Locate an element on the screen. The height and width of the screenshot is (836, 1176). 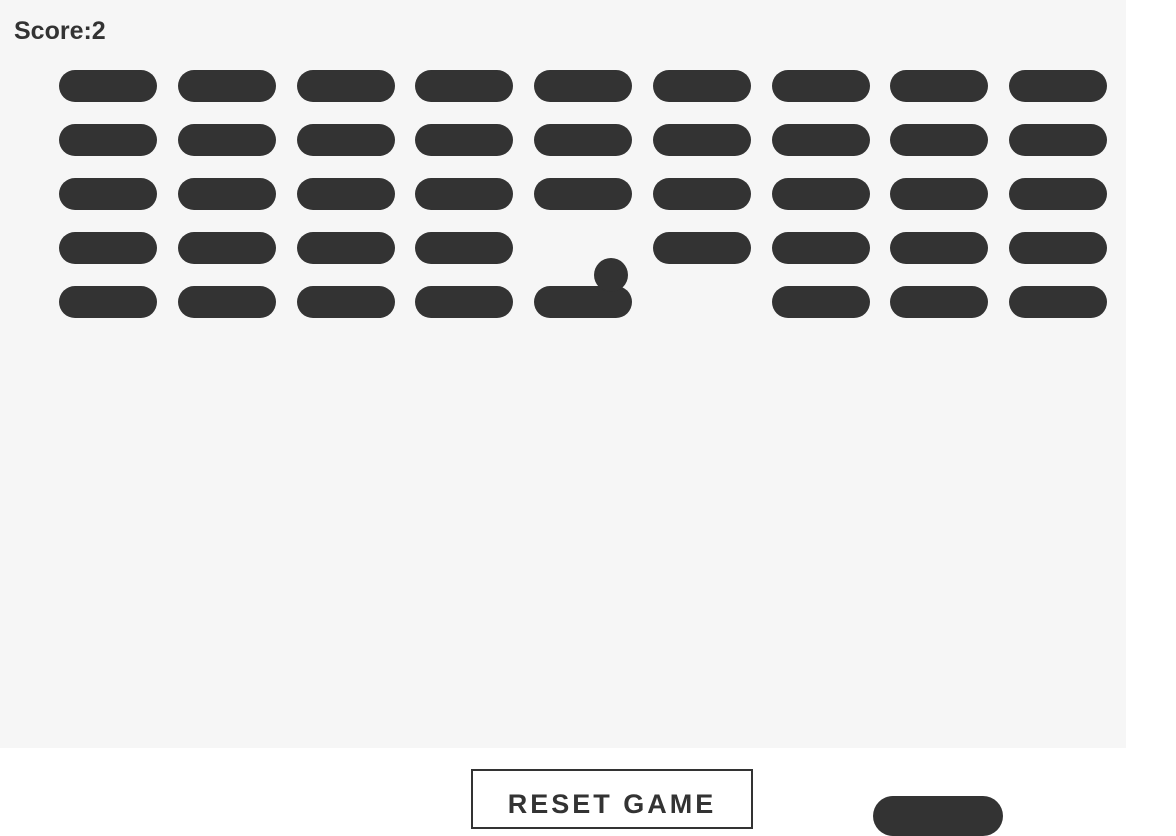
reset-game-button: RESET GAME is located at coordinates (612, 799).